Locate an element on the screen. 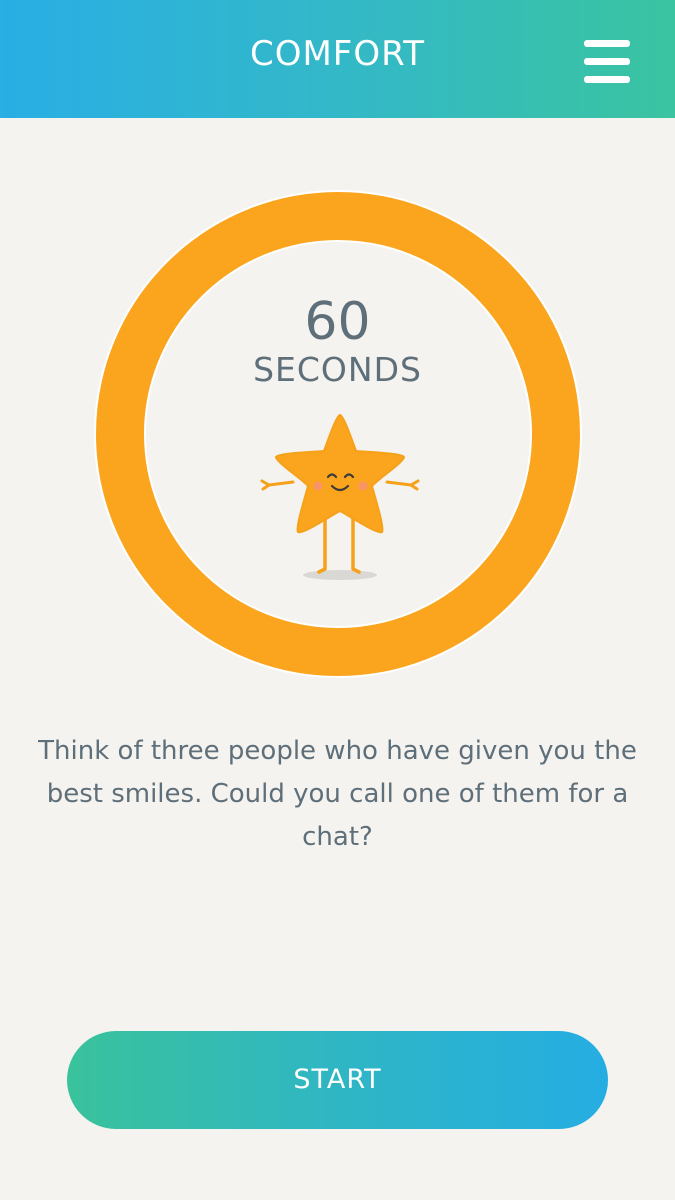  menu-button is located at coordinates (606, 62).